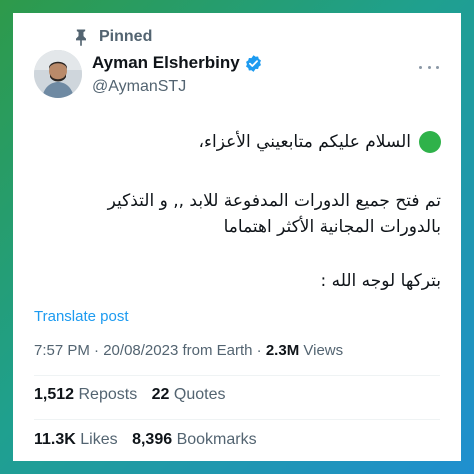 The width and height of the screenshot is (474, 474). Describe the element at coordinates (160, 394) in the screenshot. I see `quotes-count: 22` at that location.